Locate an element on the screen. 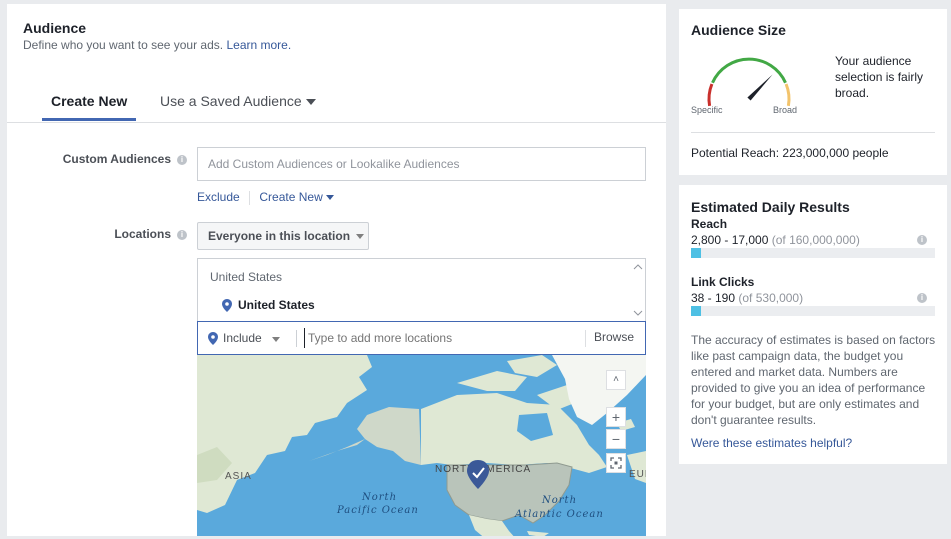  fullscreen-icon is located at coordinates (616, 463).